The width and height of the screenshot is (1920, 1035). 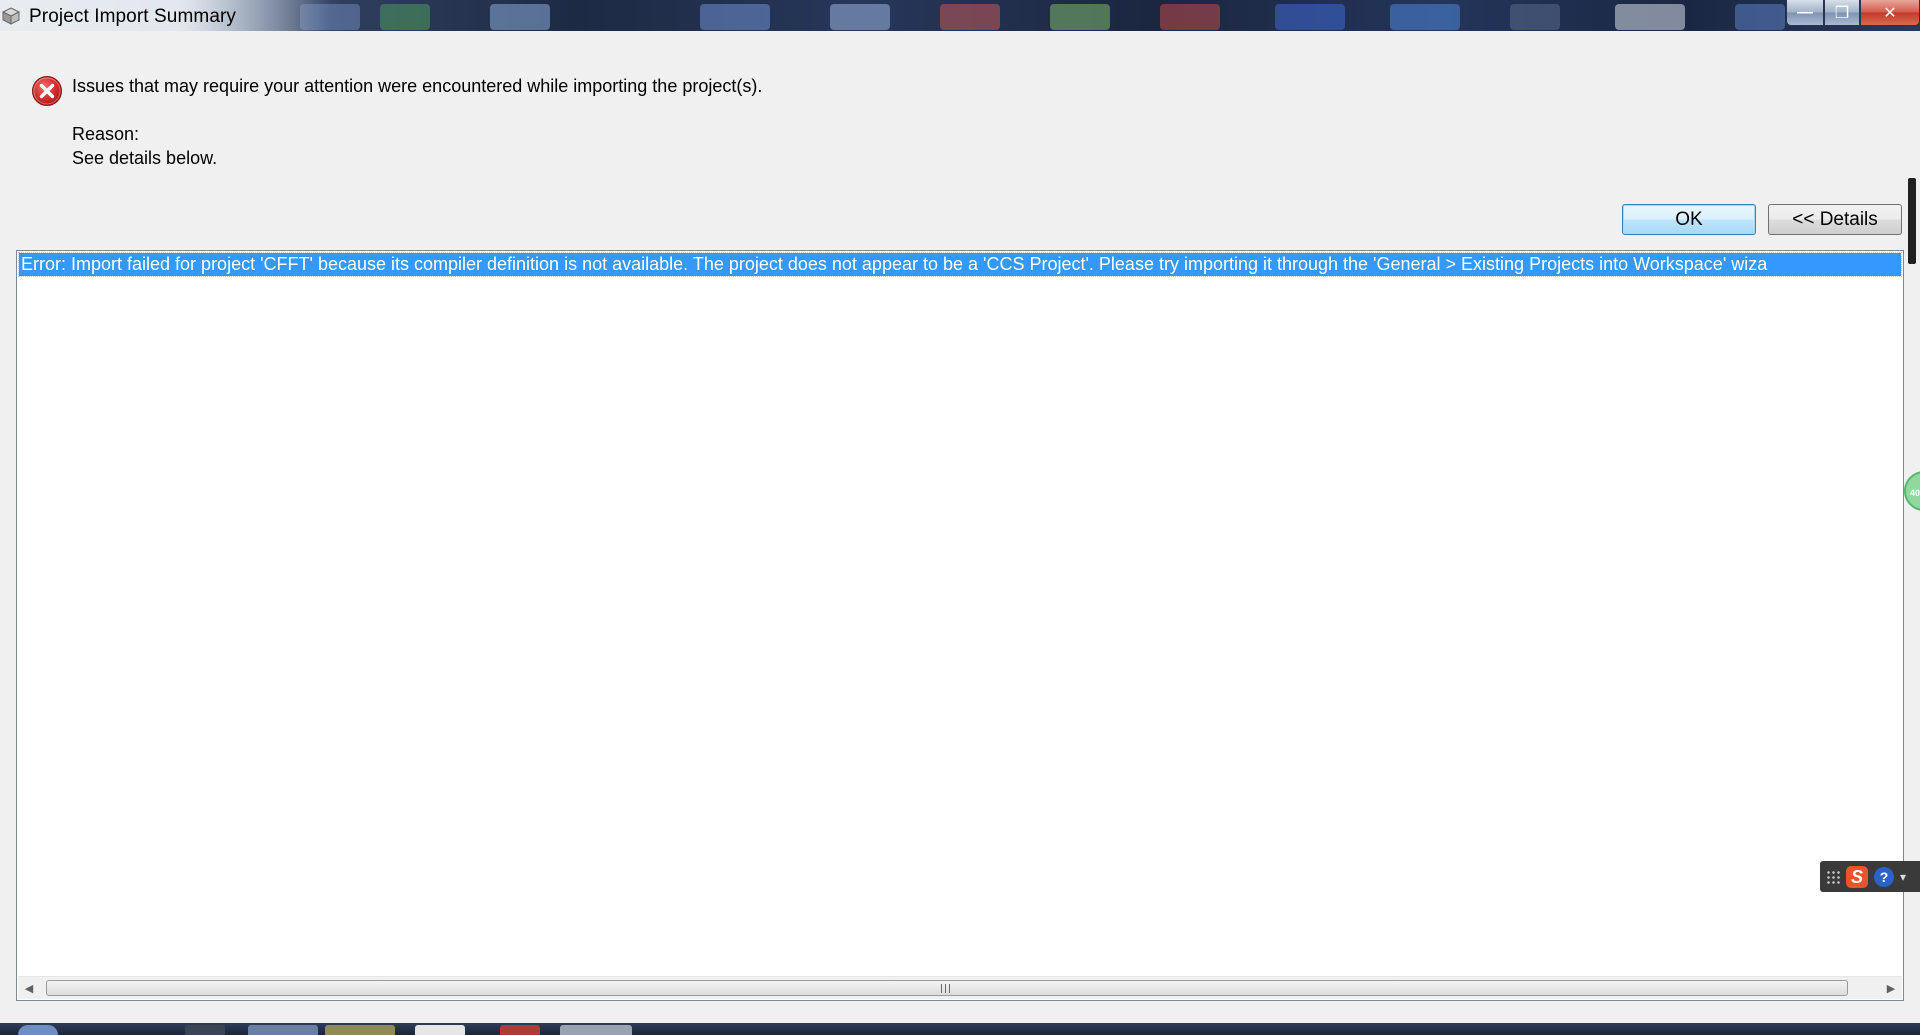 I want to click on minimize-icon: —, so click(x=1805, y=12).